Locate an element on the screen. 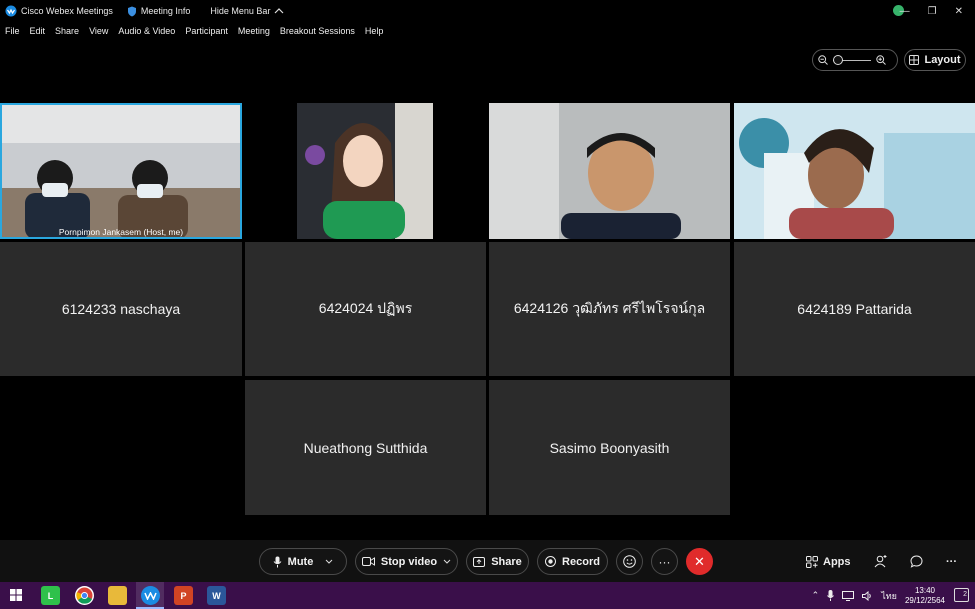 The width and height of the screenshot is (975, 609). chrome-icon is located at coordinates (84, 595).